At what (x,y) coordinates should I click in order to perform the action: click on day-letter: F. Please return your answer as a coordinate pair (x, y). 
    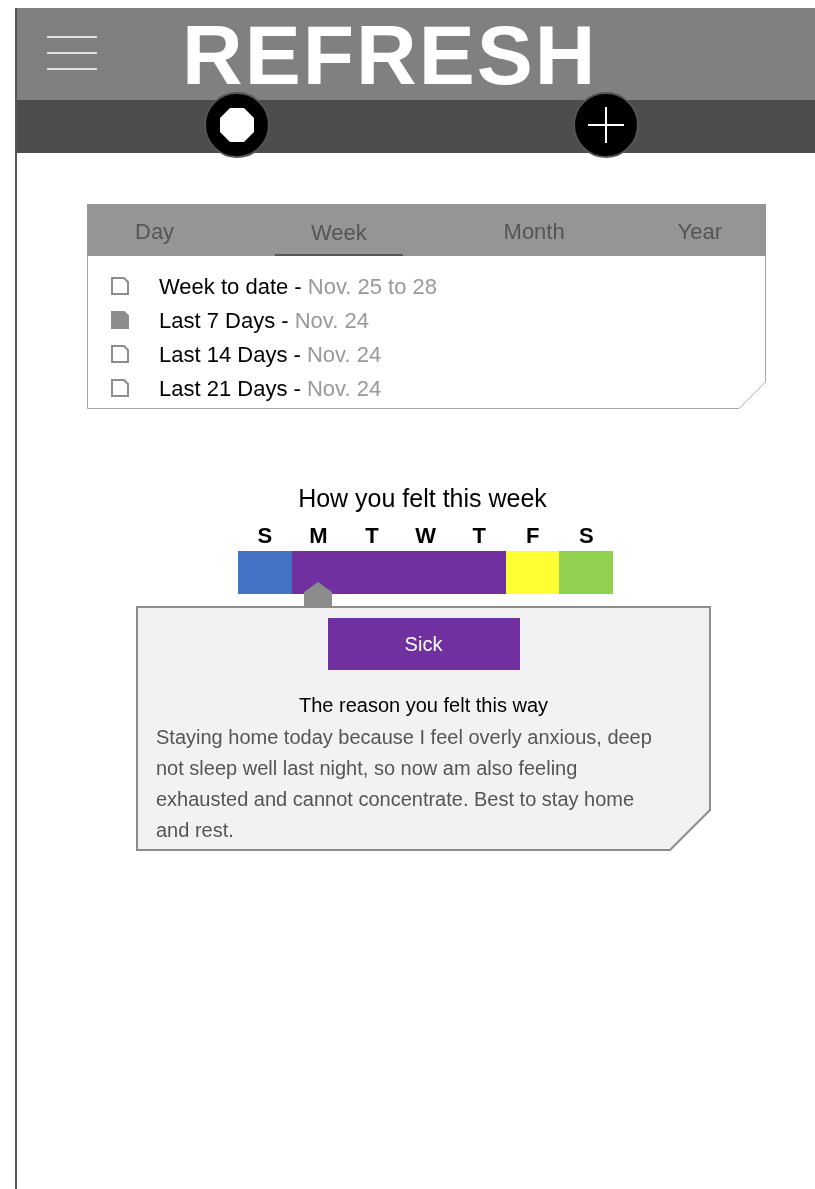
    Looking at the image, I should click on (532, 536).